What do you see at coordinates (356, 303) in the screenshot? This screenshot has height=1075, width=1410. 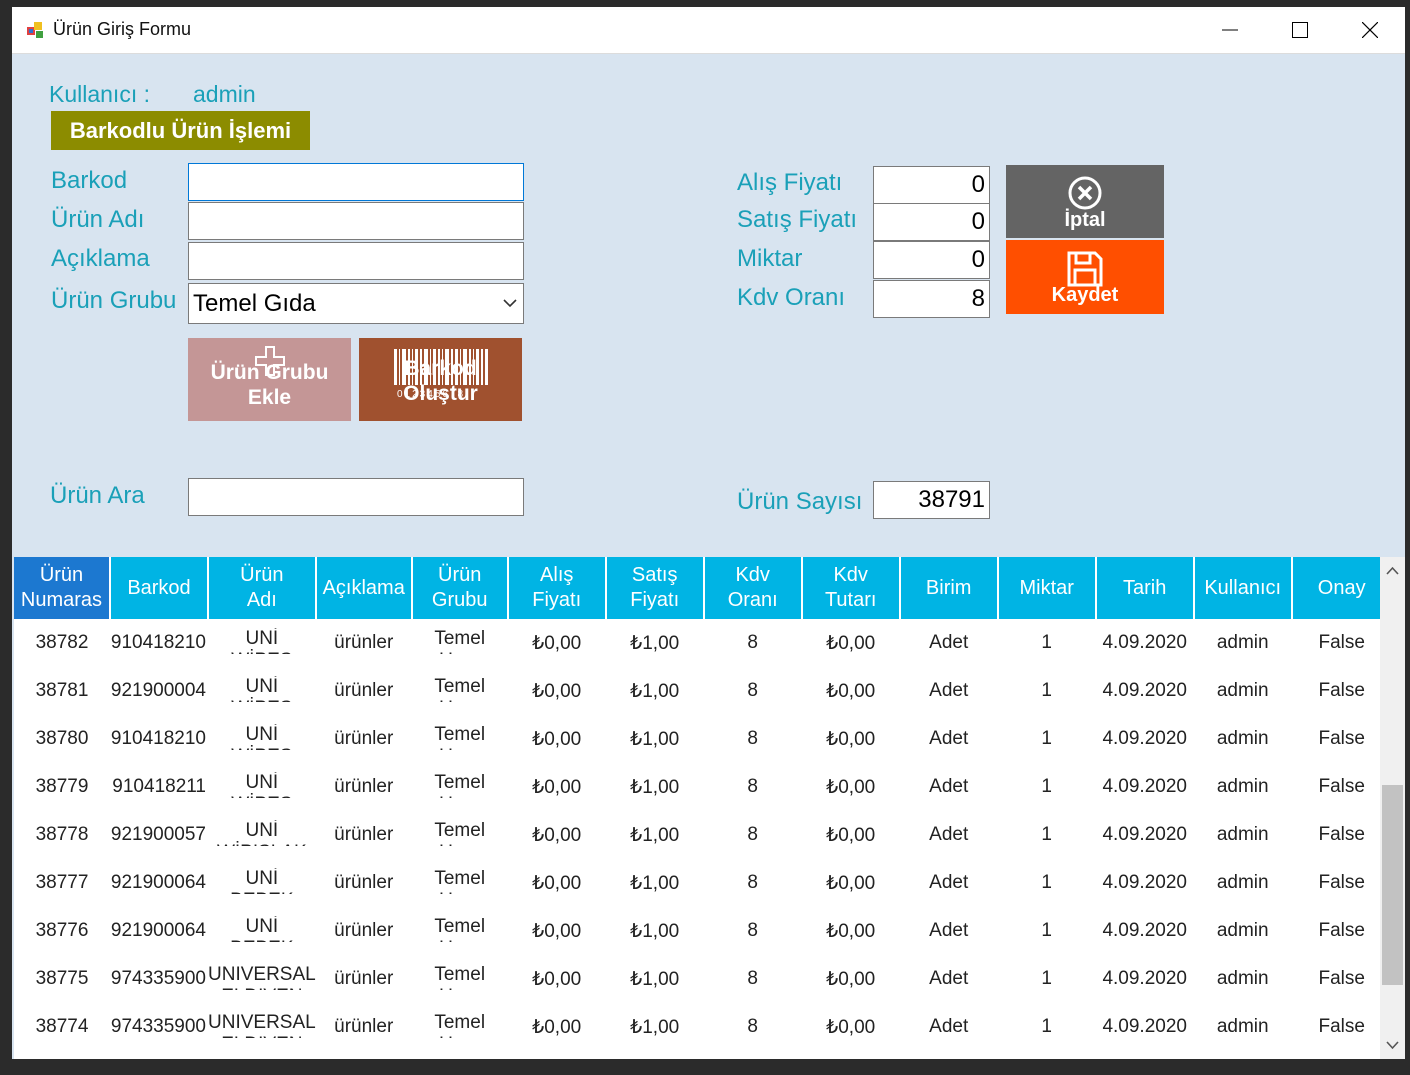 I see `product-group-select: Temel Gıda` at bounding box center [356, 303].